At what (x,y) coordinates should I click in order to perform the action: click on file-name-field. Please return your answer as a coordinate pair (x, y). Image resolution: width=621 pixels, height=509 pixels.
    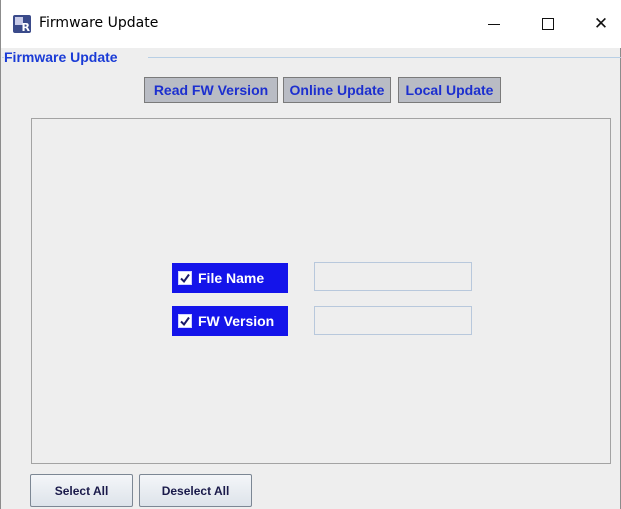
    Looking at the image, I should click on (393, 276).